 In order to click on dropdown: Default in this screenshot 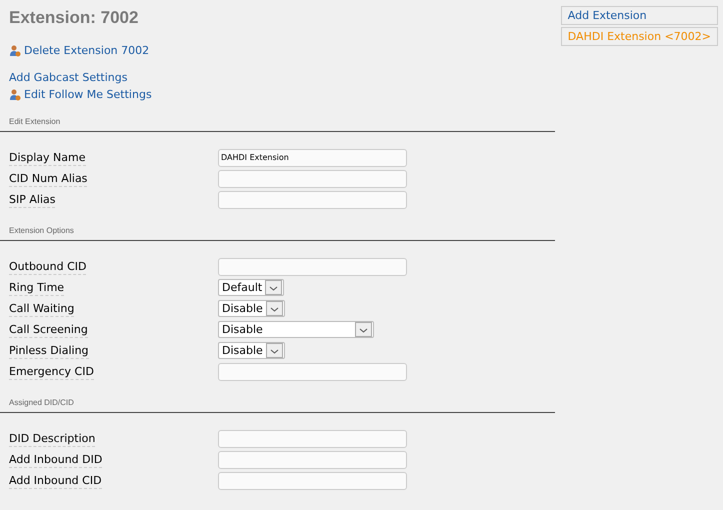, I will do `click(251, 287)`.